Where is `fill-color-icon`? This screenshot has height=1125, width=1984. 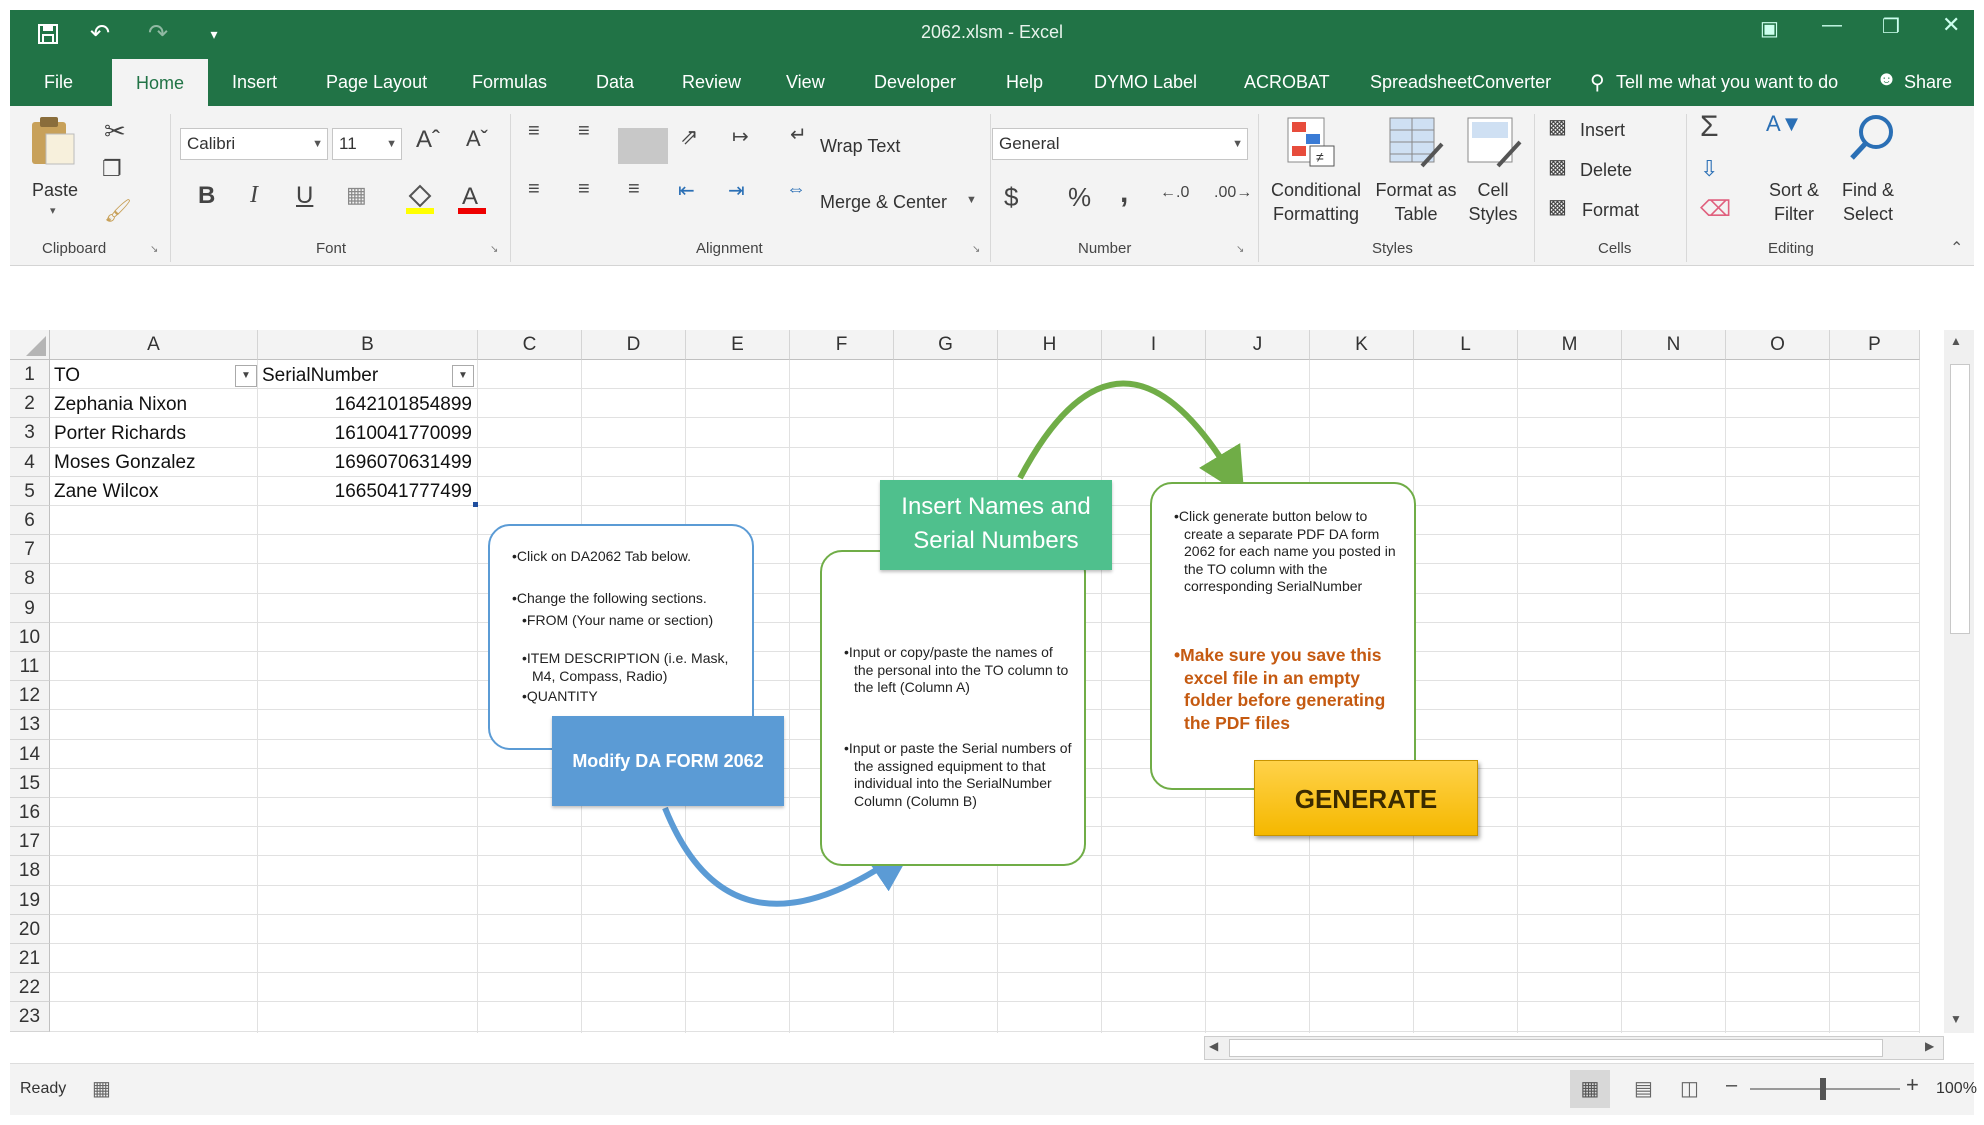
fill-color-icon is located at coordinates (420, 199).